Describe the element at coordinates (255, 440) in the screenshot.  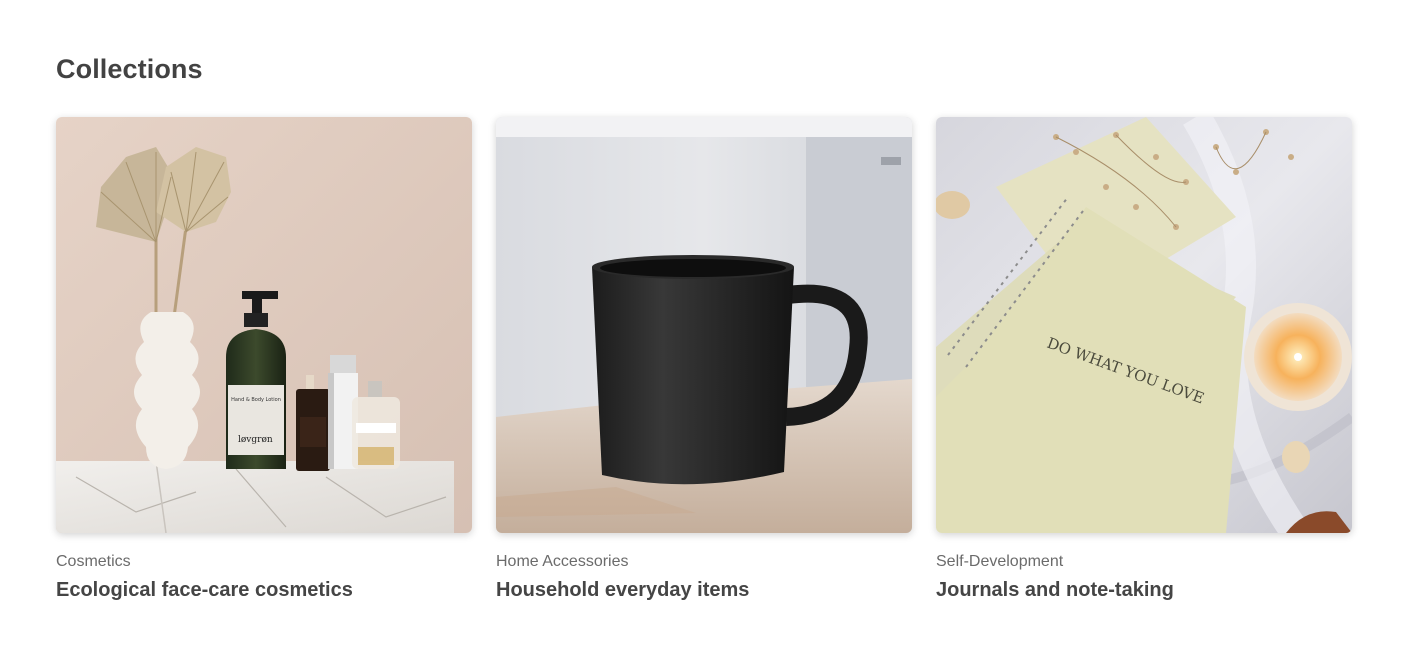
I see `brand-label: løvgrøn` at that location.